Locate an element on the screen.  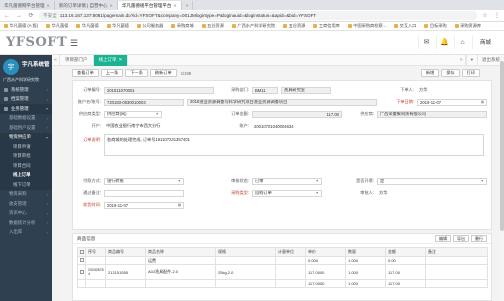
close-tabs-button: ▾ is located at coordinates (471, 60).